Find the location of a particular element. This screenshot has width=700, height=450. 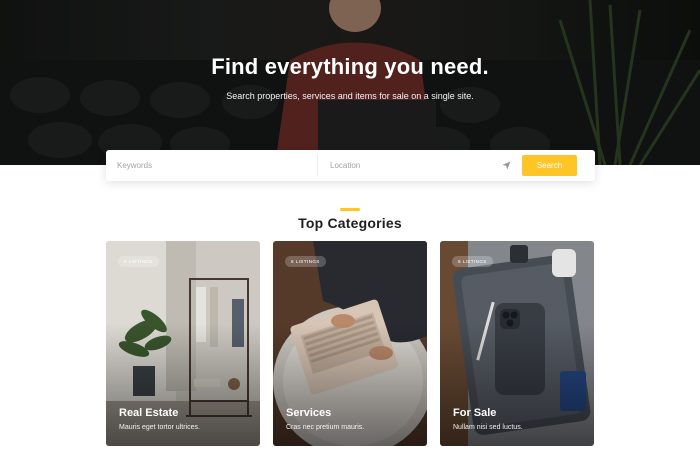

section-accent-bar is located at coordinates (350, 209).